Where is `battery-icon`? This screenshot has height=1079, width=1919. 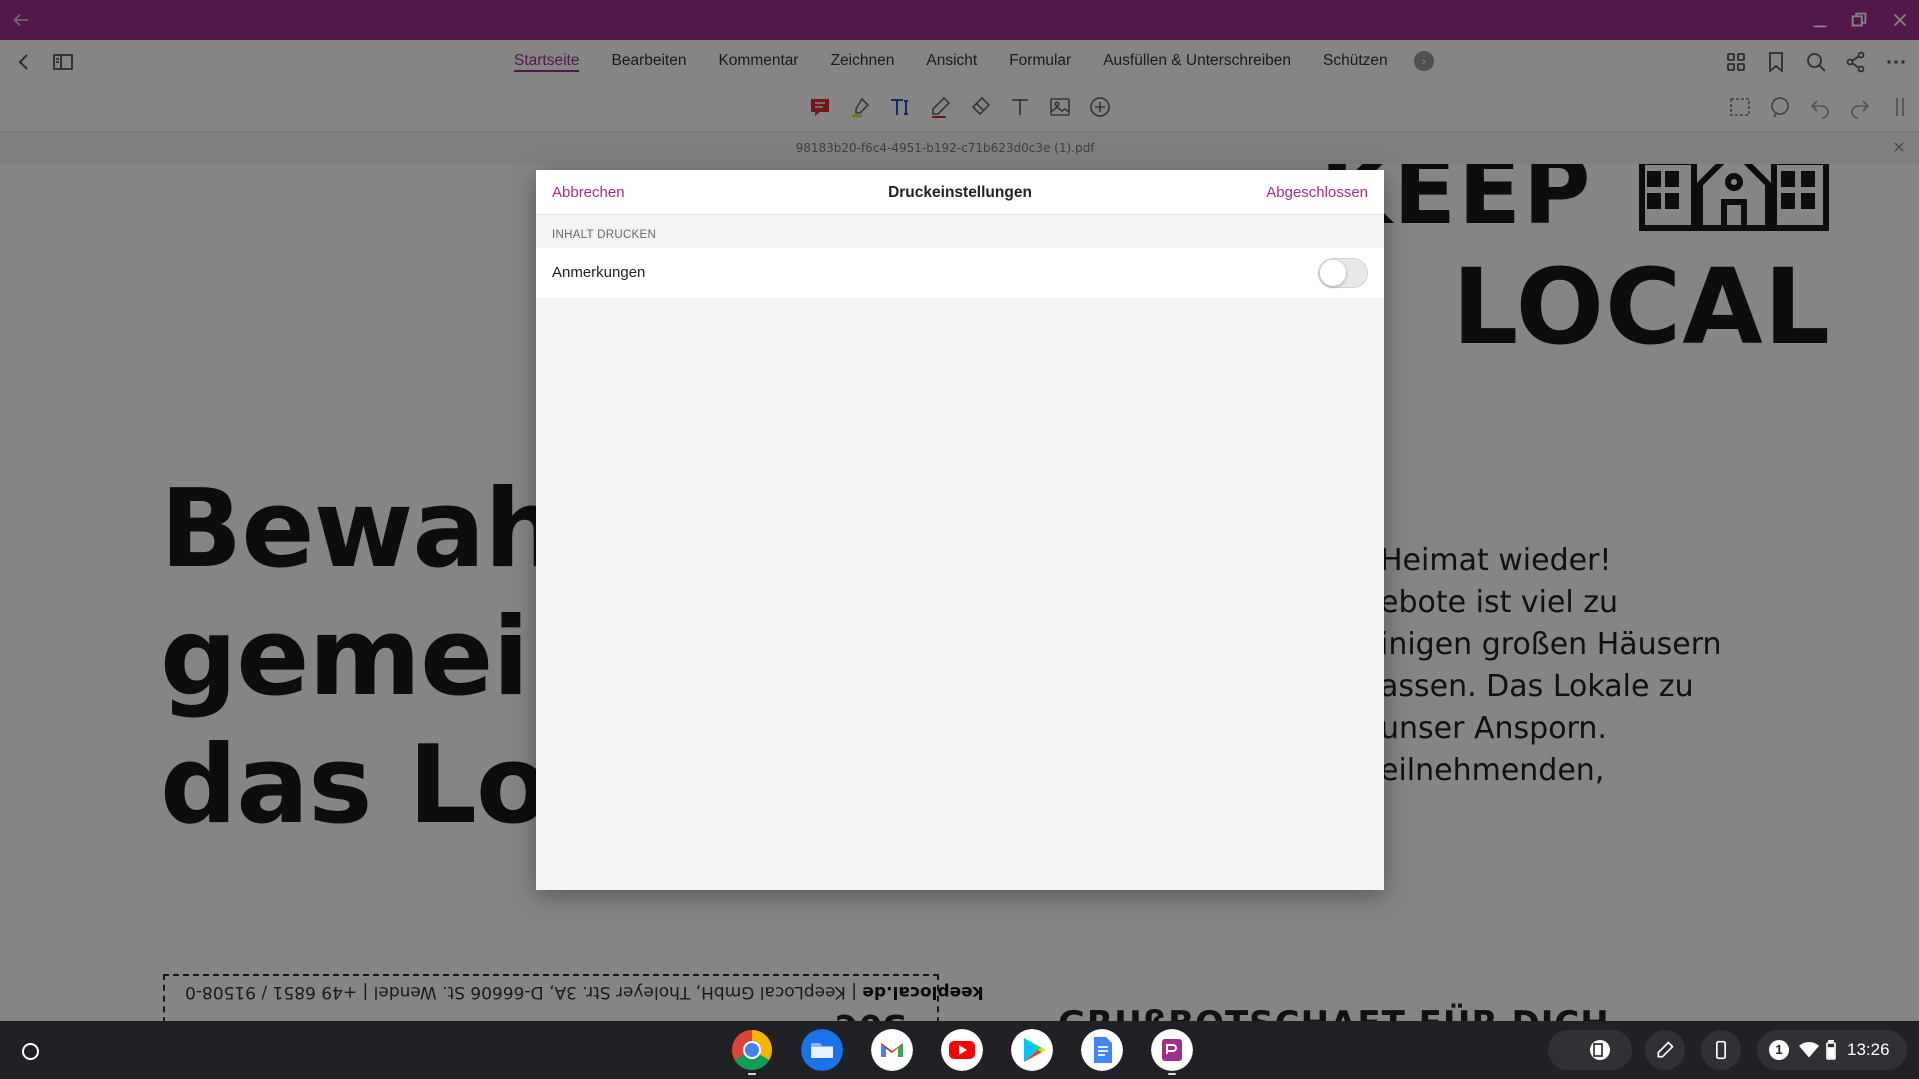
battery-icon is located at coordinates (1831, 1050).